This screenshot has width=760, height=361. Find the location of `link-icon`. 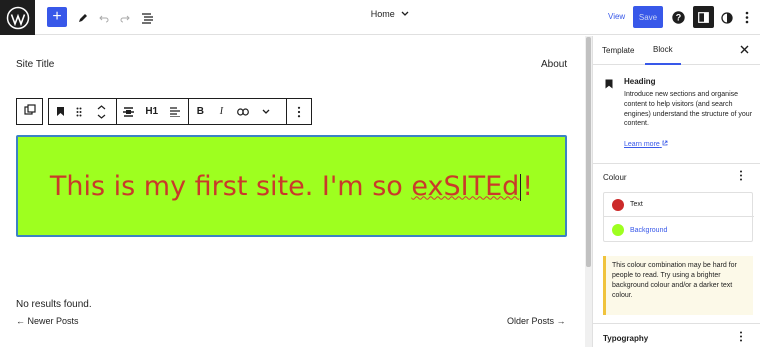

link-icon is located at coordinates (243, 111).